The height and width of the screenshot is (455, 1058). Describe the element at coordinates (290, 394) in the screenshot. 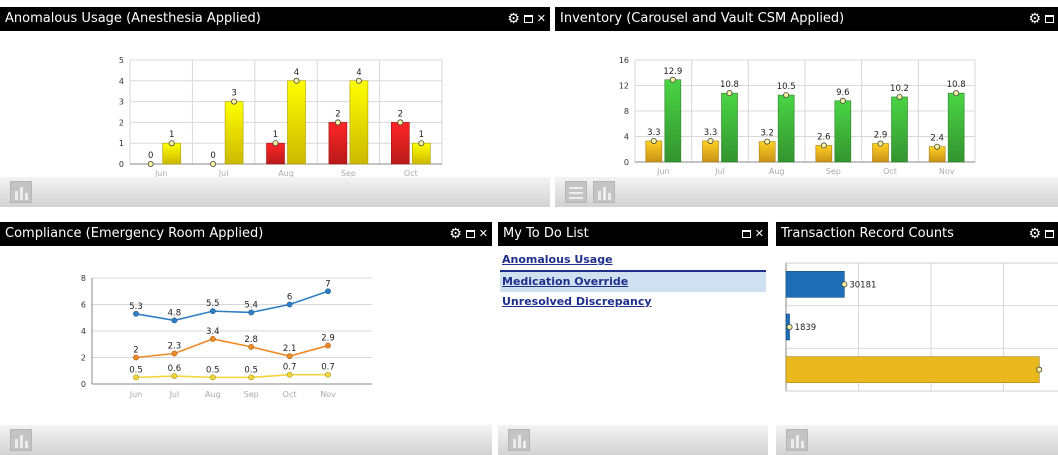

I see `x-tick-label: Oct` at that location.